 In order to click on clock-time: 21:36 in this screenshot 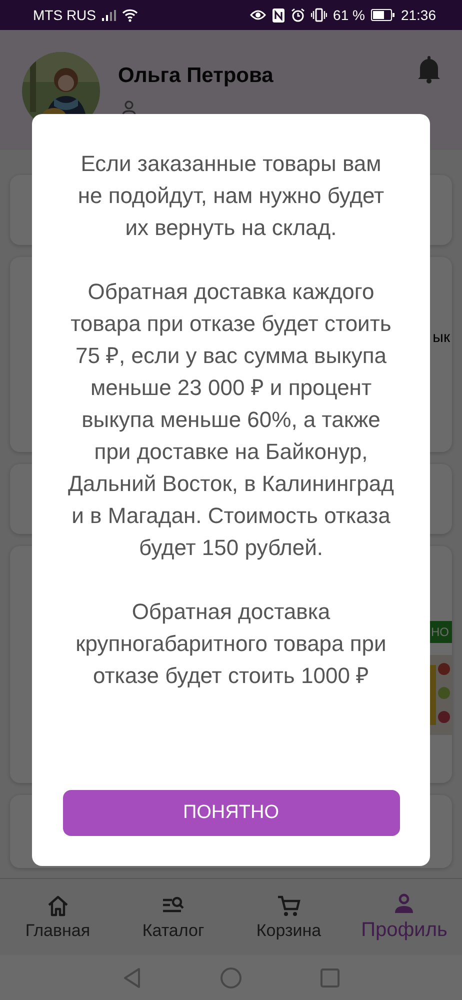, I will do `click(418, 15)`.